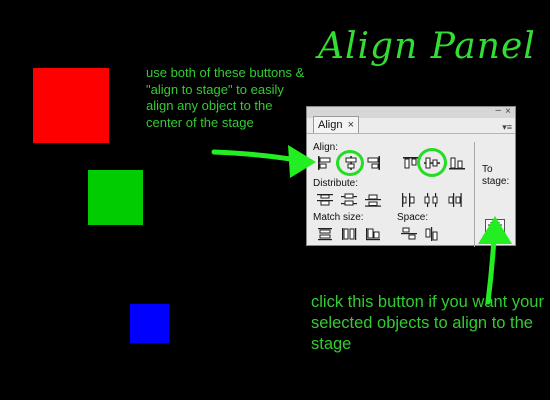 The height and width of the screenshot is (400, 550). I want to click on arrow-head-to-align-buttons, so click(302, 161).